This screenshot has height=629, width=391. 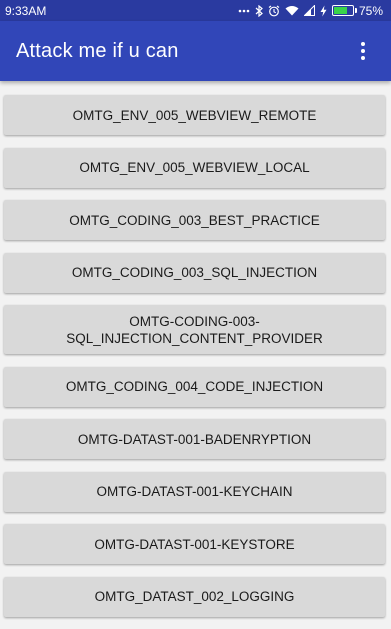 I want to click on dots-icon, so click(x=244, y=11).